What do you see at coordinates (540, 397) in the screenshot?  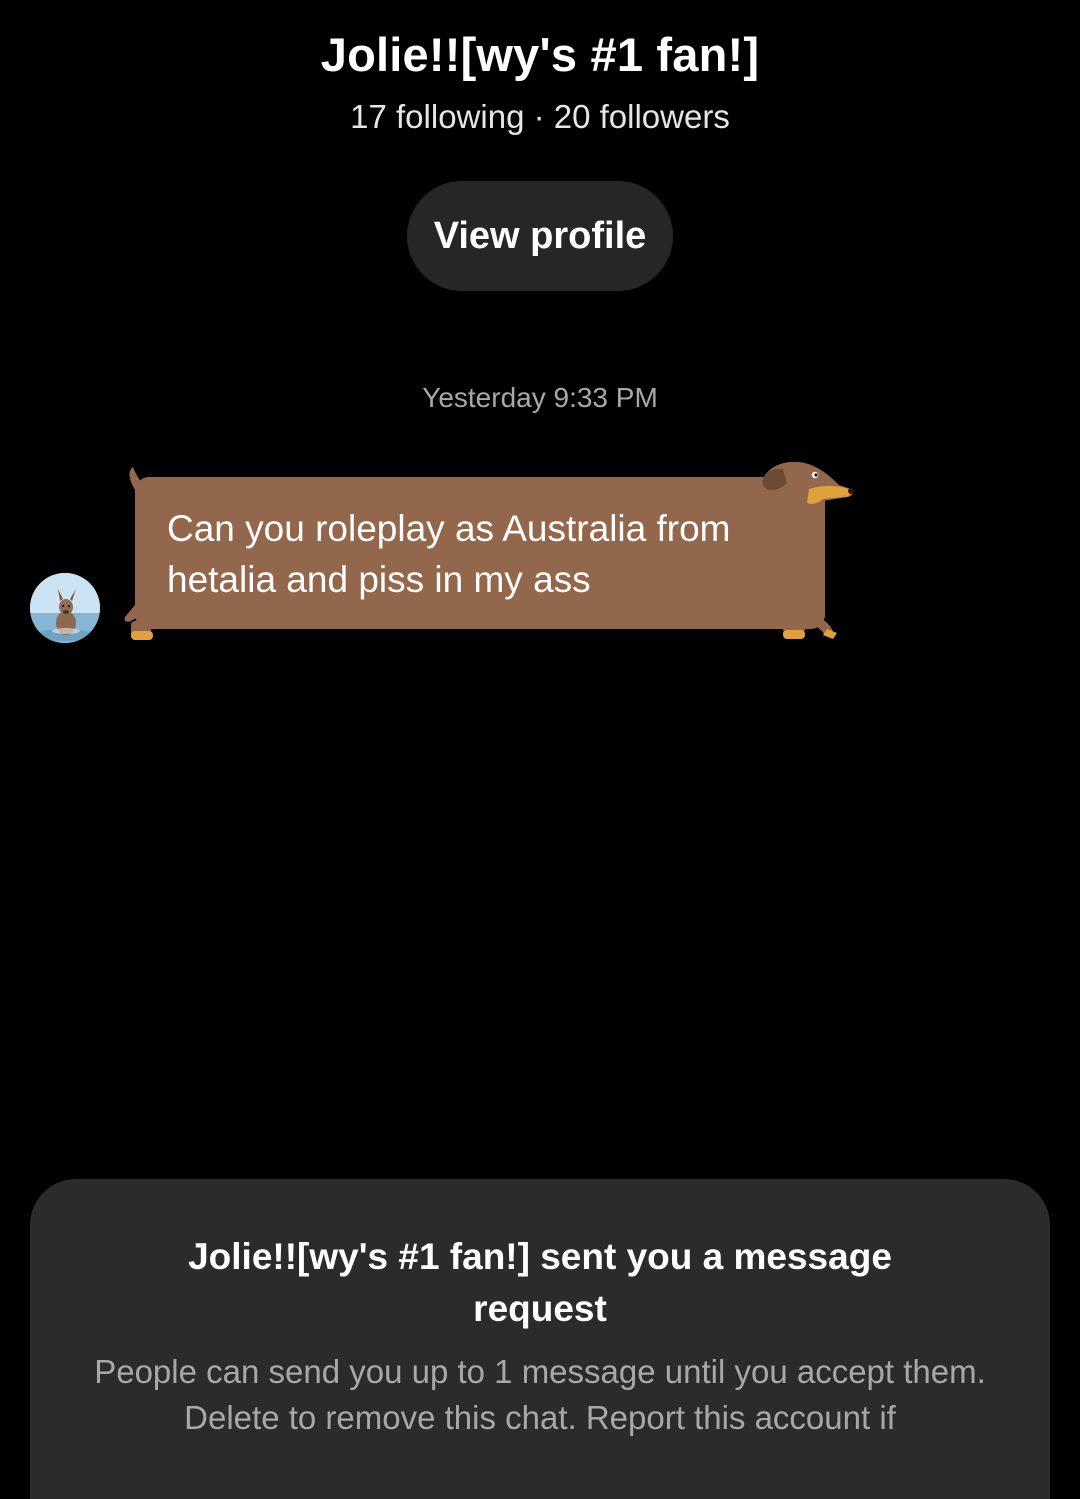 I see `message-timestamp: Yesterday 9:33 PM` at bounding box center [540, 397].